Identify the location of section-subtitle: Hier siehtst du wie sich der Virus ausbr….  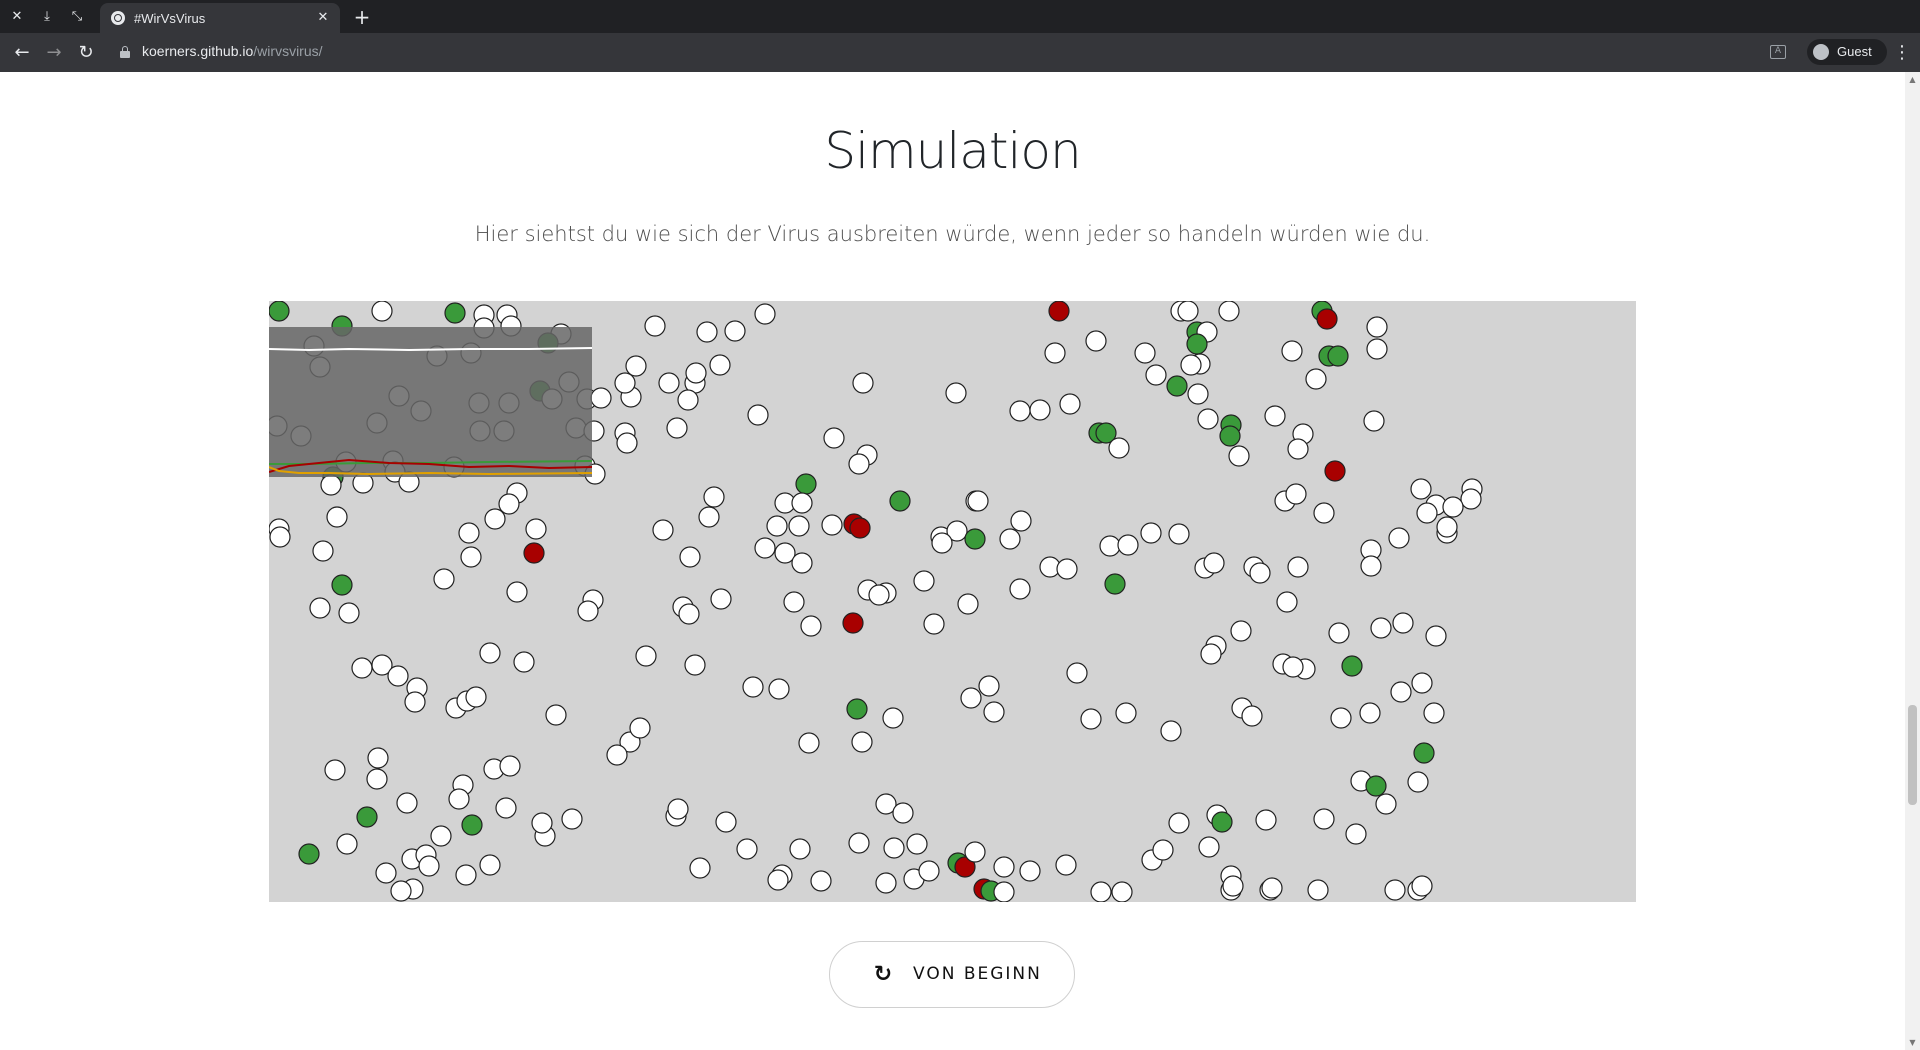
(952, 234).